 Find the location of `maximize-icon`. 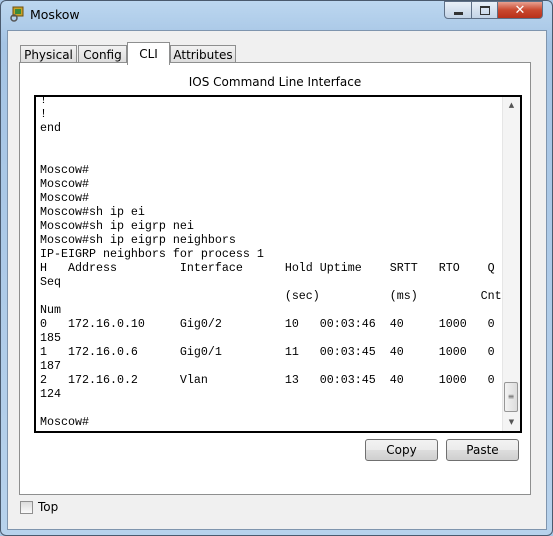

maximize-icon is located at coordinates (484, 10).